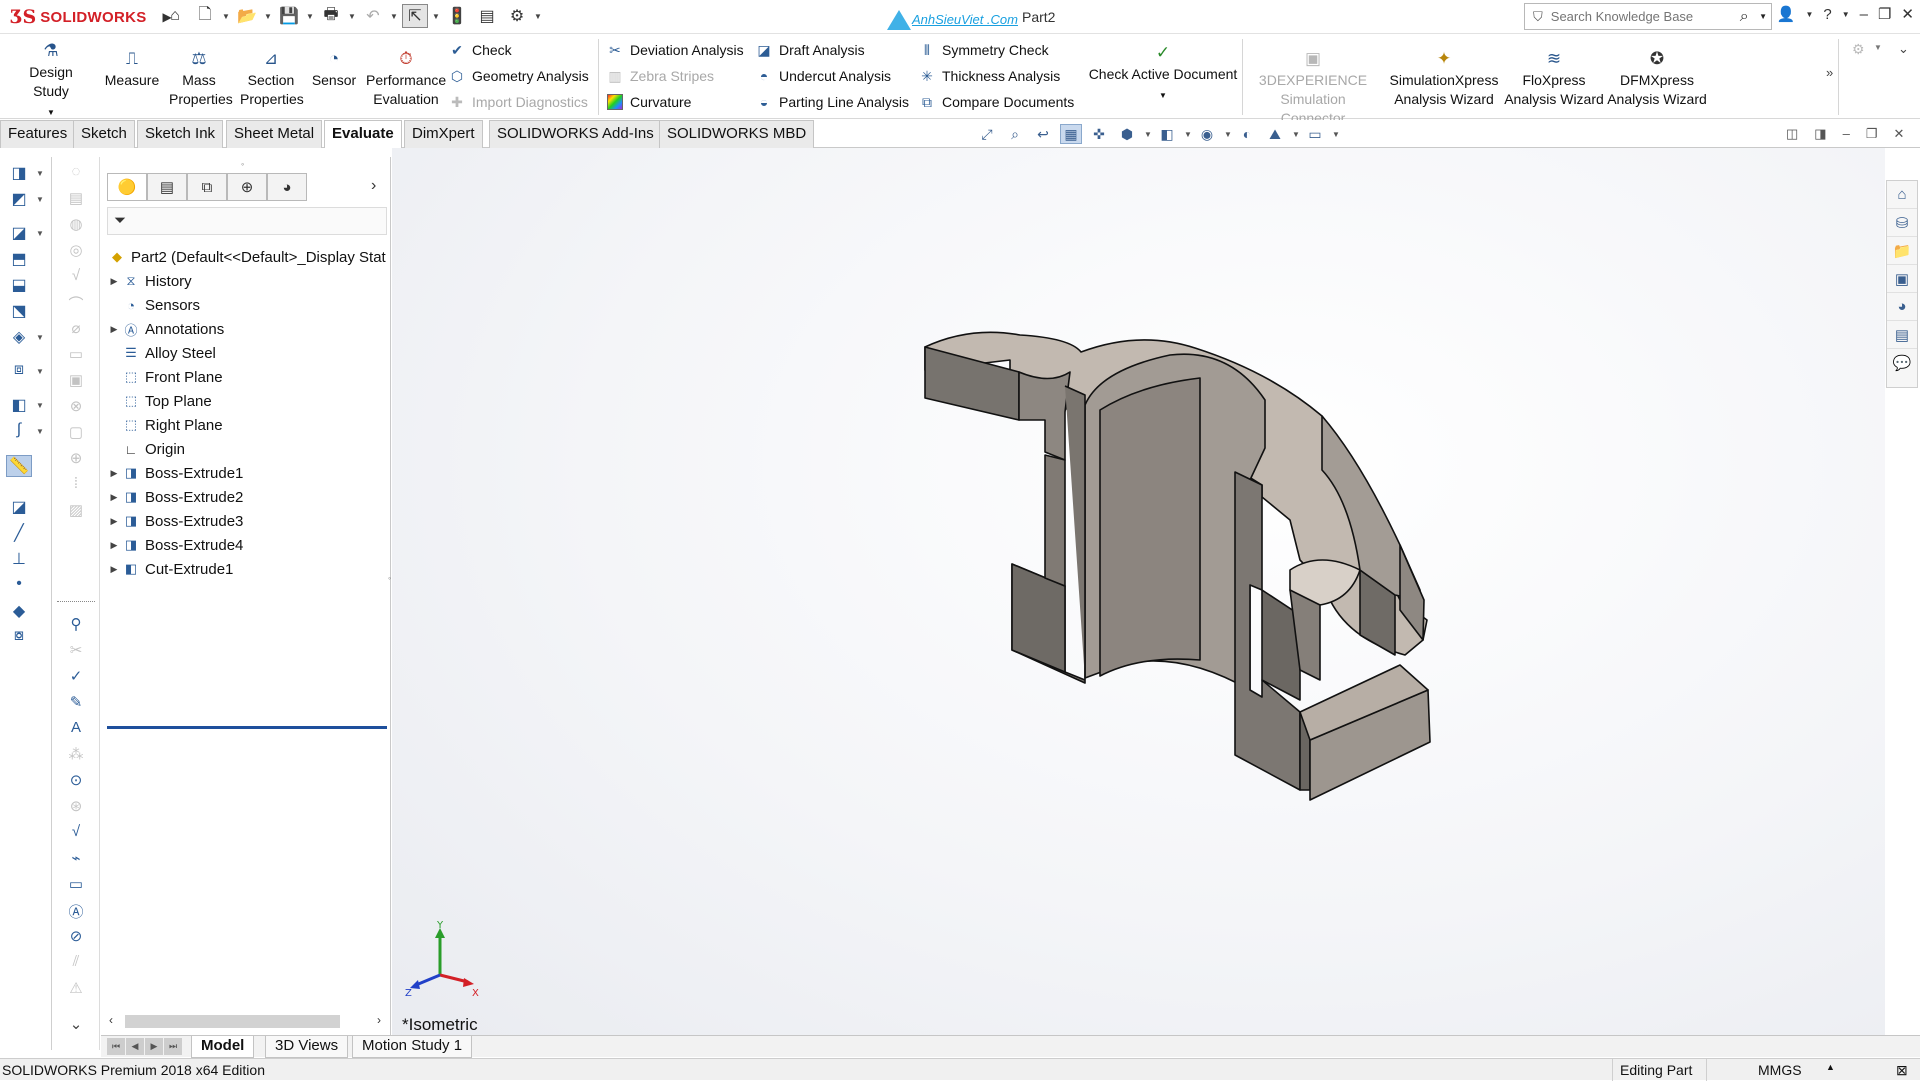  What do you see at coordinates (170, 569) in the screenshot?
I see `tree-item-cut-extrude1: ▶ ◧ Cut-Extrude1` at bounding box center [170, 569].